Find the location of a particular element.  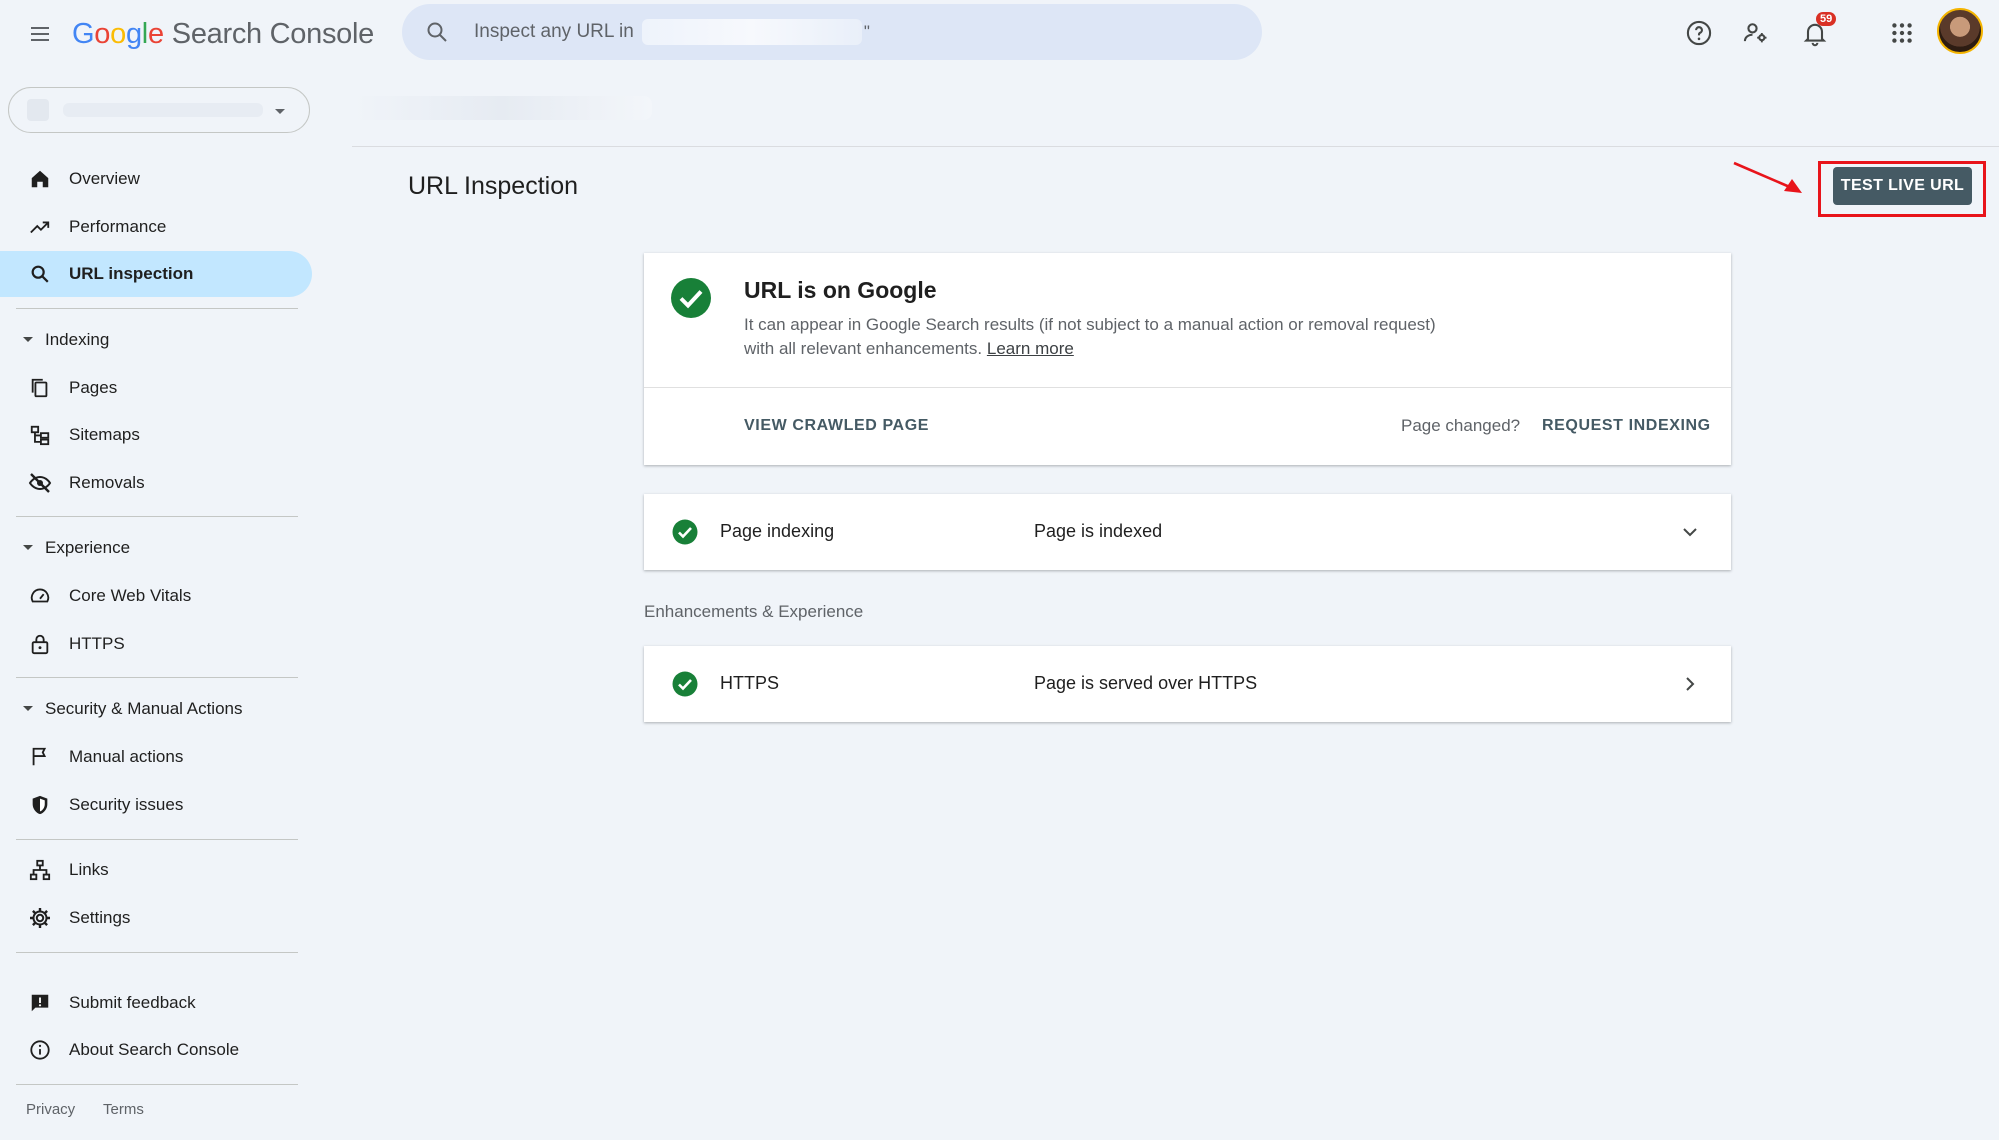

sitemap-icon is located at coordinates (40, 435).